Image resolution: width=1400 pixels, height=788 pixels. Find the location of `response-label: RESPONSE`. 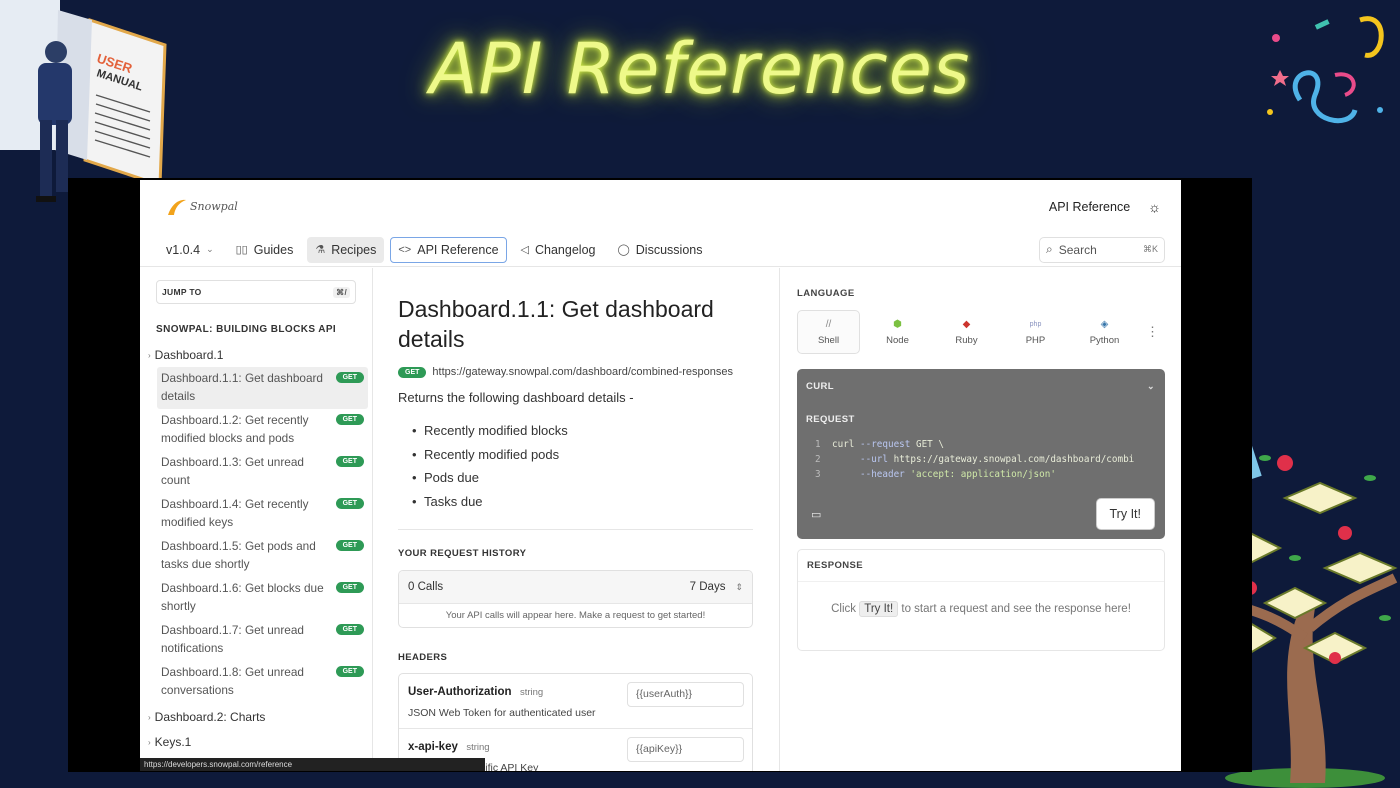

response-label: RESPONSE is located at coordinates (981, 566).